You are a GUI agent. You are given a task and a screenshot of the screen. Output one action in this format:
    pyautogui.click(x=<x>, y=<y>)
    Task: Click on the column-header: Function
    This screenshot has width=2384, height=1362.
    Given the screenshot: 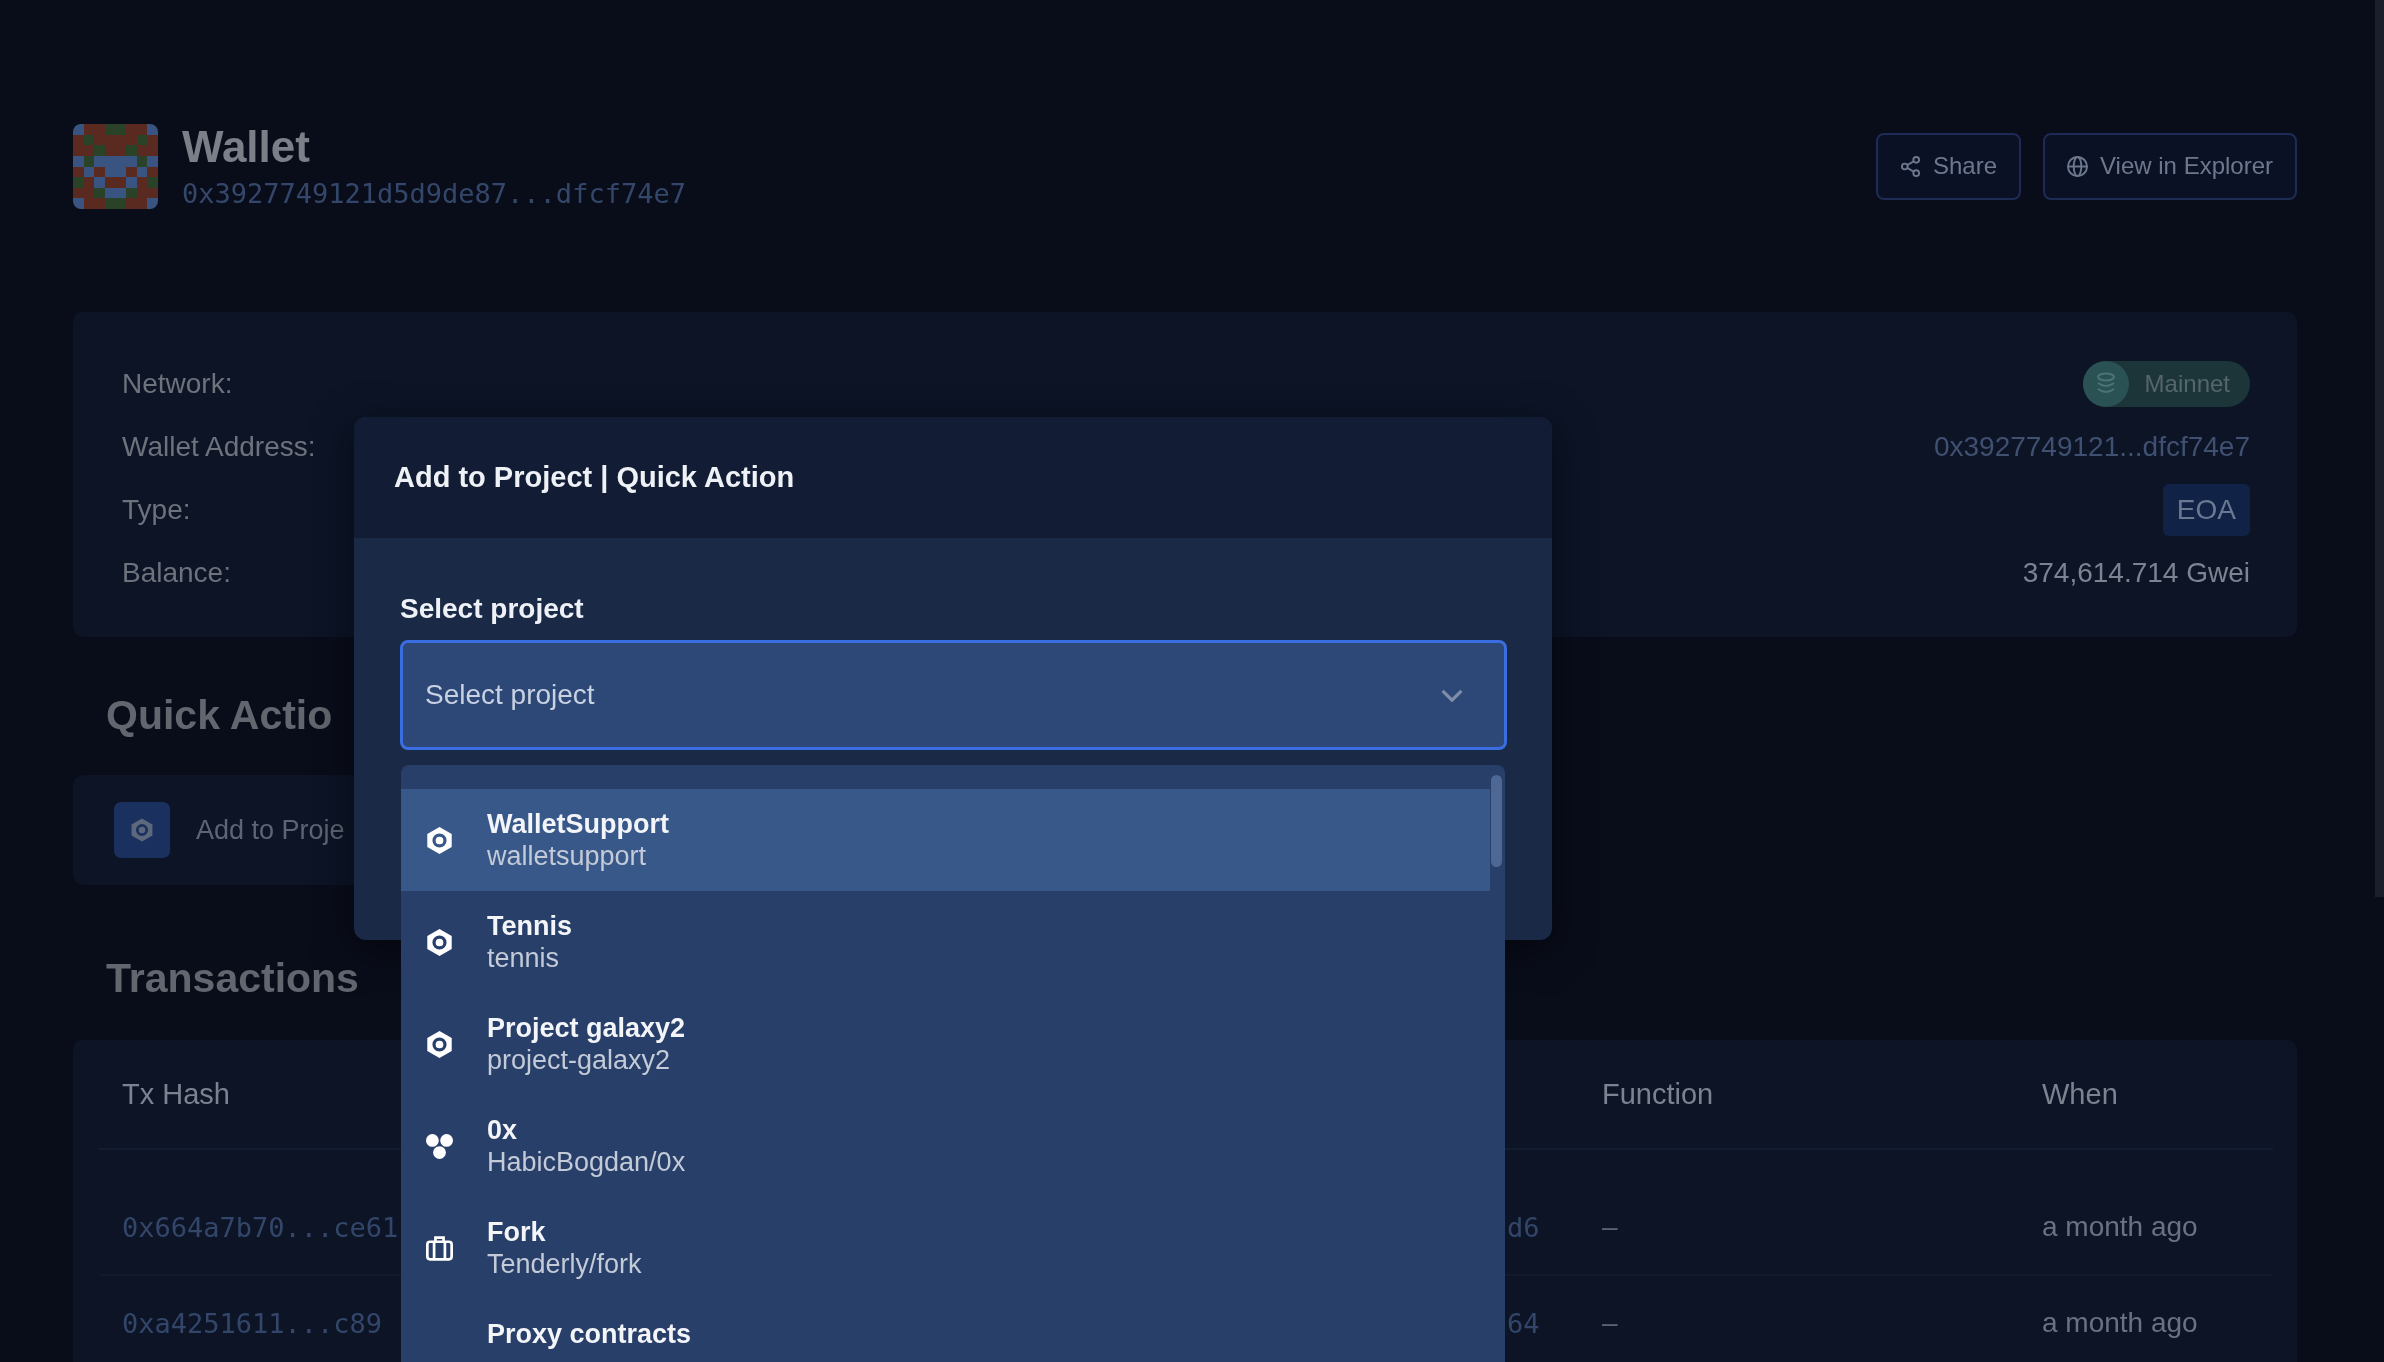 What is the action you would take?
    pyautogui.click(x=1658, y=1094)
    